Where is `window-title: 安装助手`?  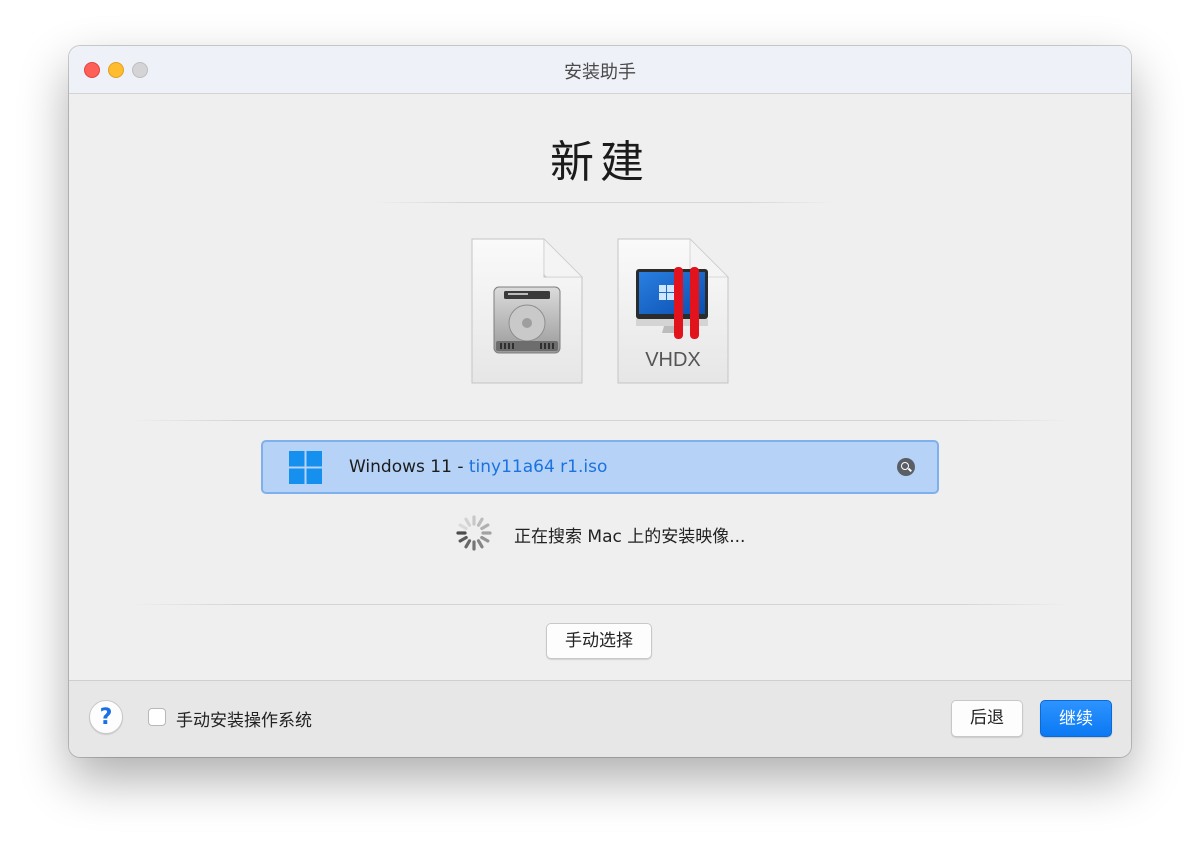
window-title: 安装助手 is located at coordinates (600, 72).